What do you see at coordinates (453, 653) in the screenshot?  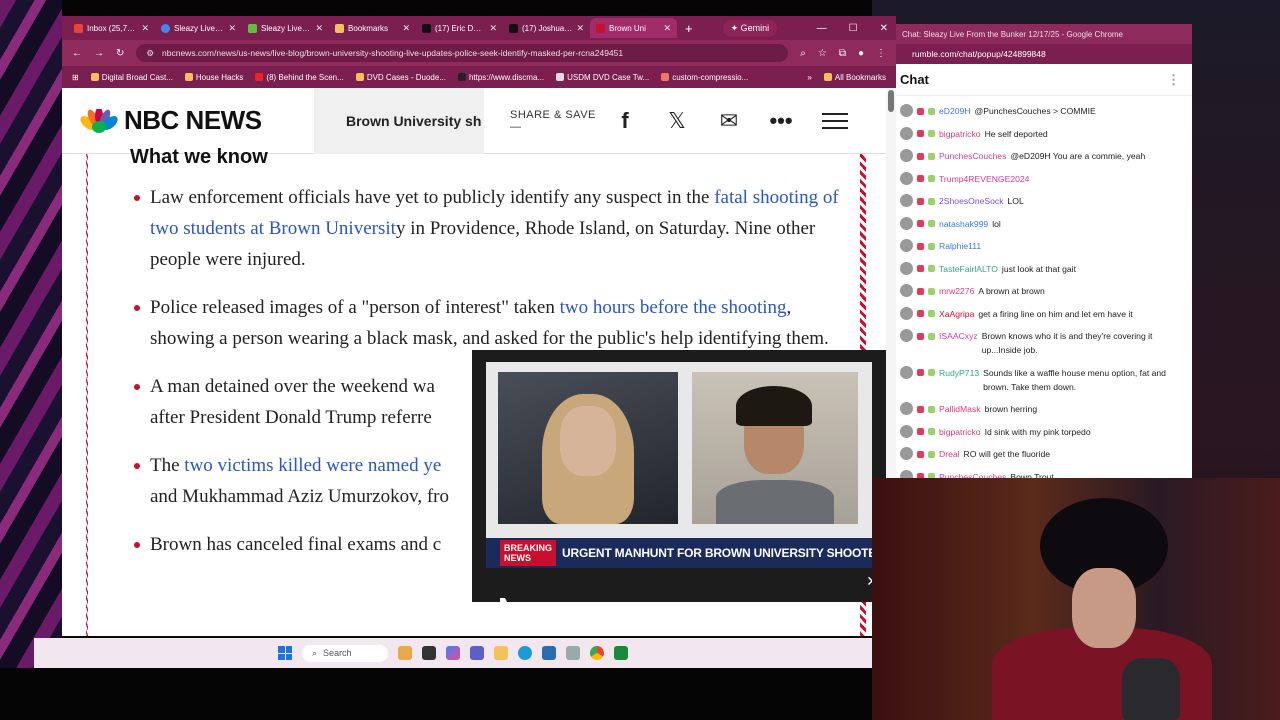 I see `copilot-icon` at bounding box center [453, 653].